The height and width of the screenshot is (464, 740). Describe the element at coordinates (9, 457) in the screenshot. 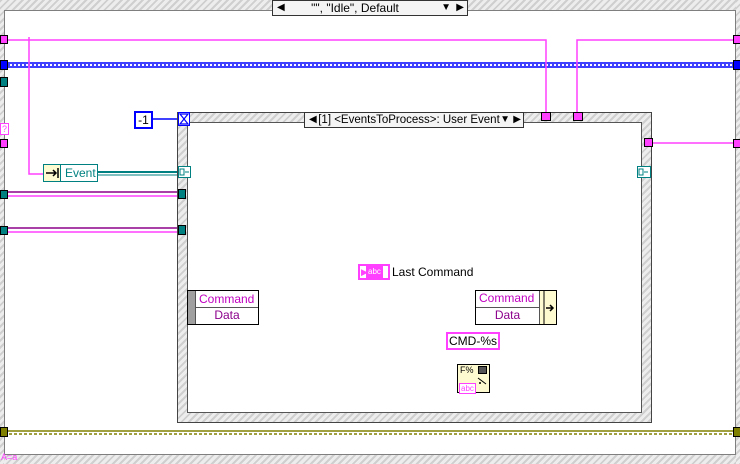

I see `bottom-left-label: A=a` at that location.